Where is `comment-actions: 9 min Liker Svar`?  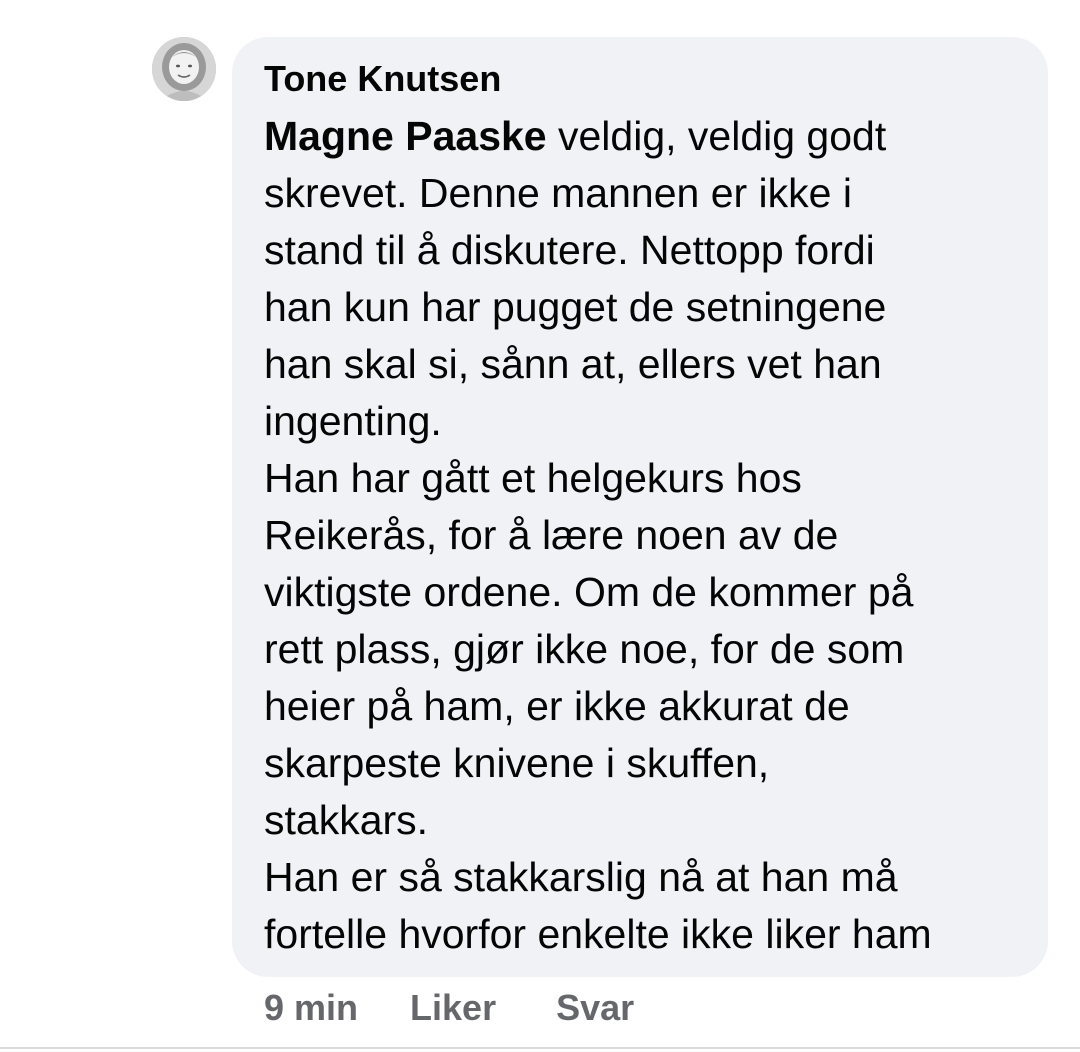
comment-actions: 9 min Liker Svar is located at coordinates (449, 1008).